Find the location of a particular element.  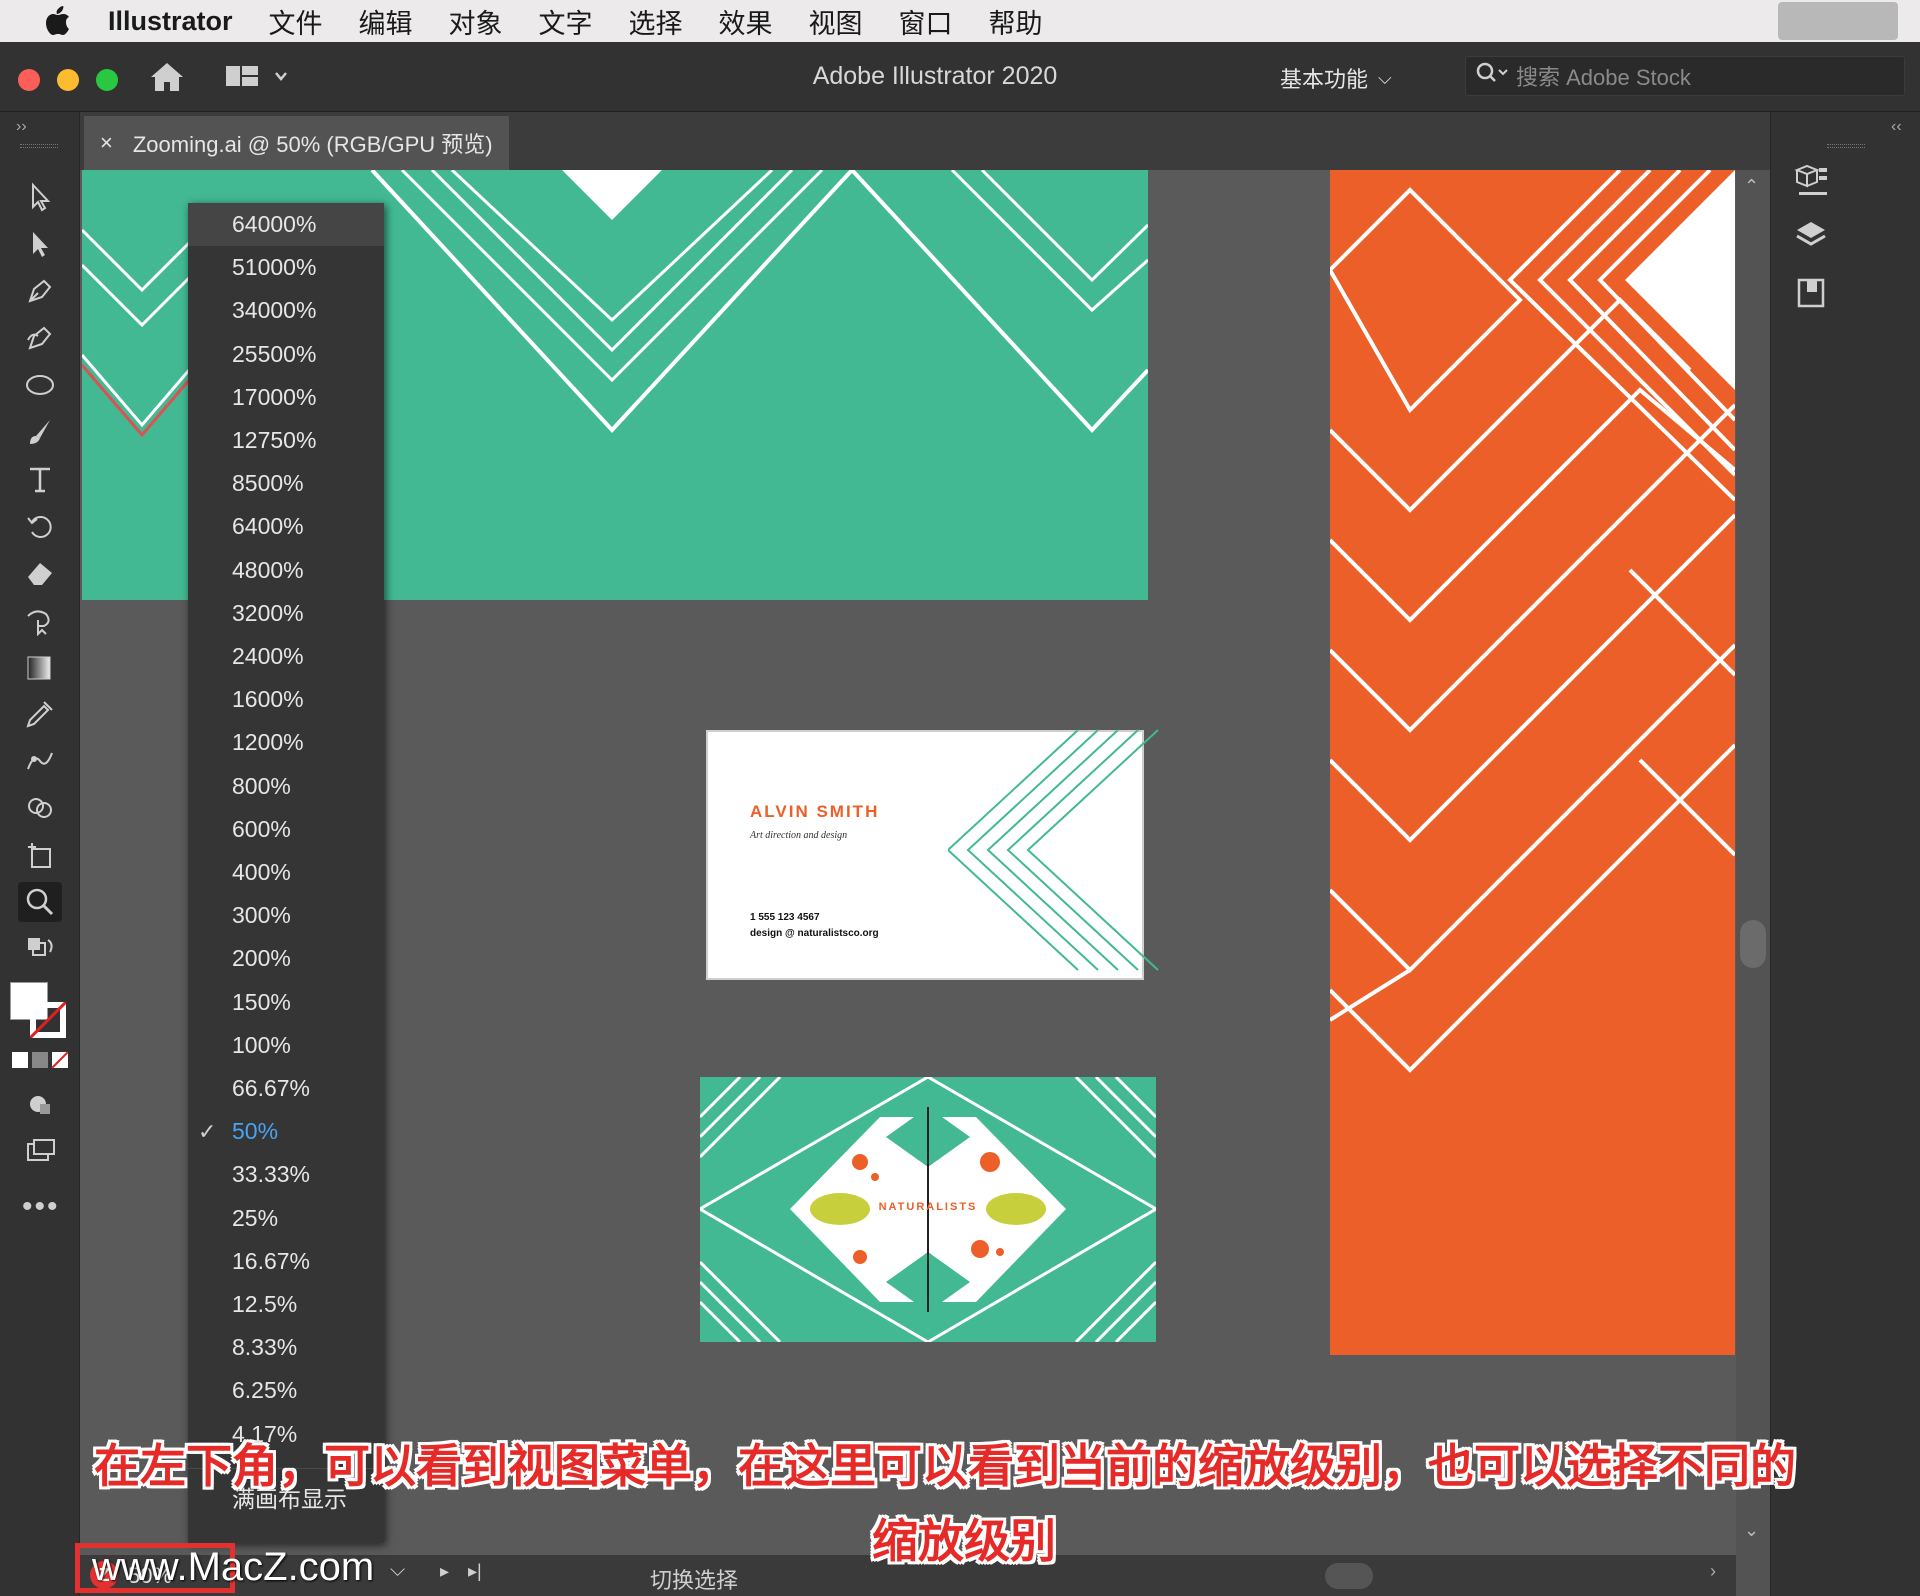

artboards-panel-icon is located at coordinates (1811, 292).